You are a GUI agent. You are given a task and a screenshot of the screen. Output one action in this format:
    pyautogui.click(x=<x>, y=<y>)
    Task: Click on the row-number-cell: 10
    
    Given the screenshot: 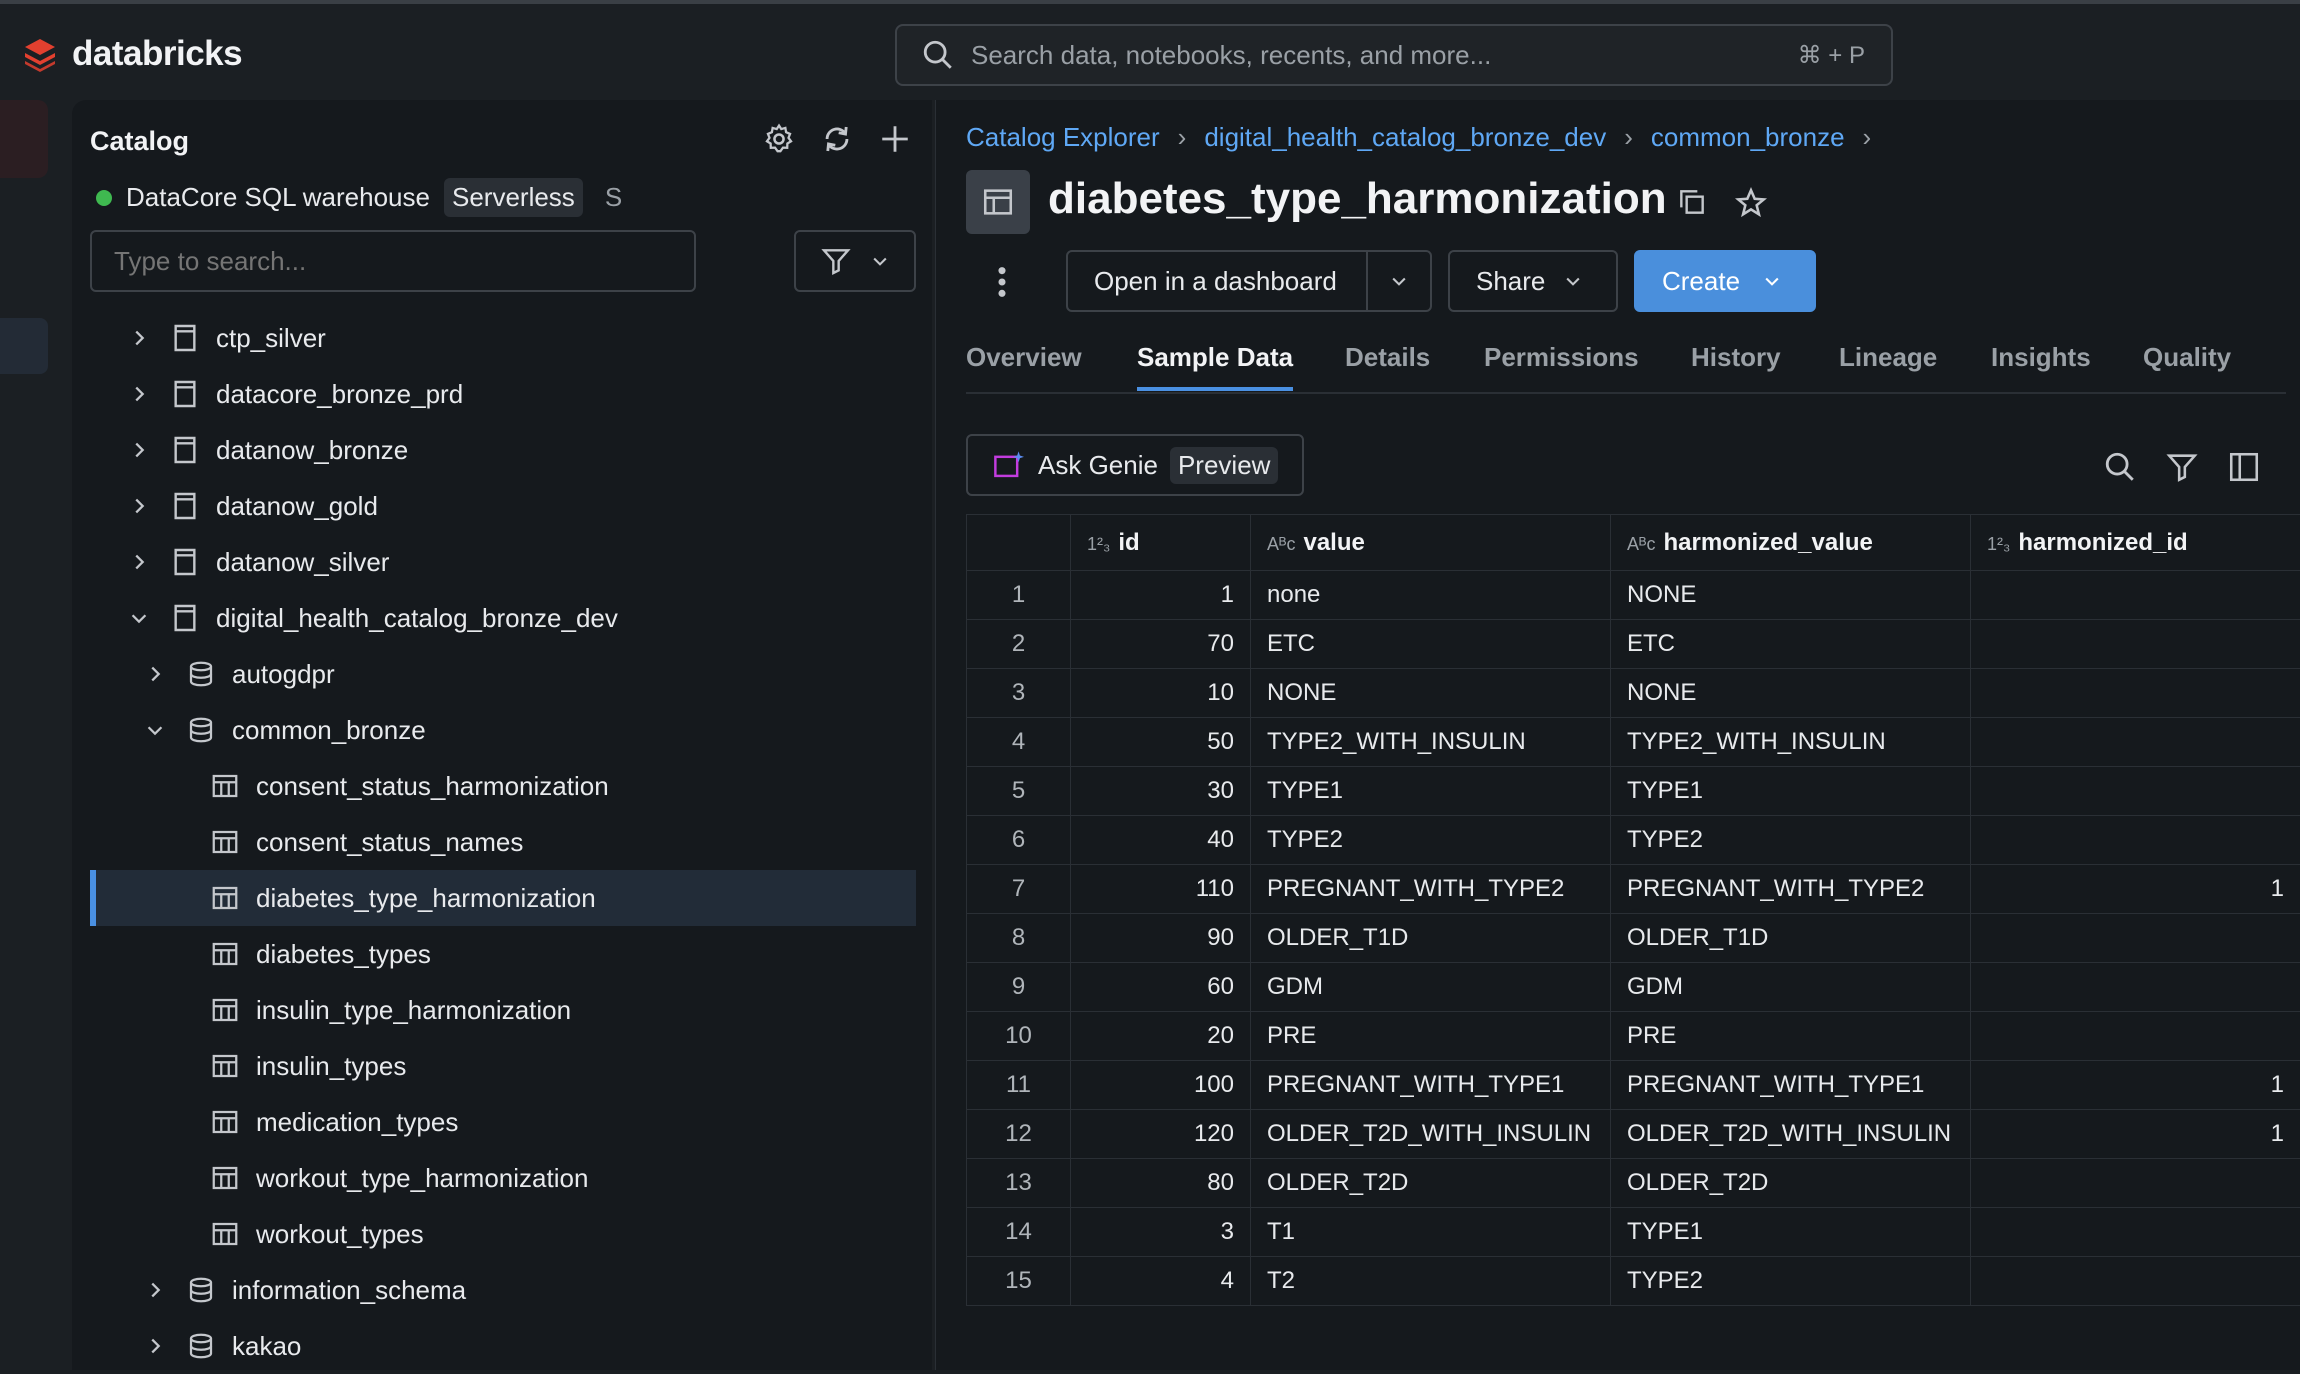 What is the action you would take?
    pyautogui.click(x=1019, y=1036)
    